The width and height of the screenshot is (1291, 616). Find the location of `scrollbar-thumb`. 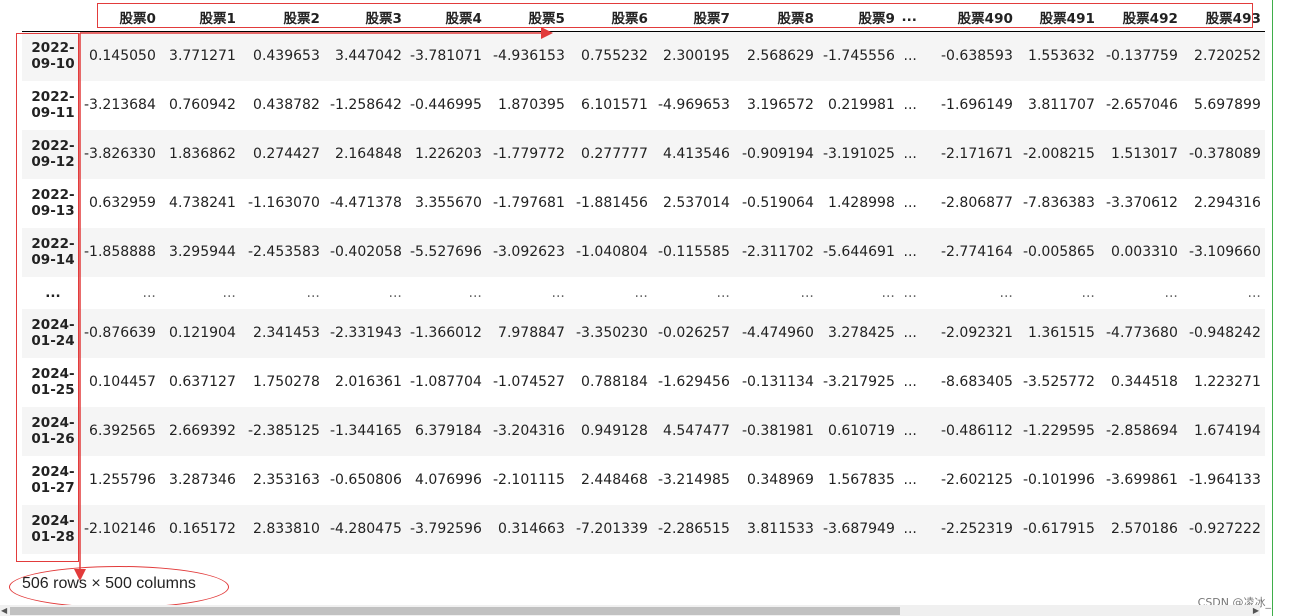

scrollbar-thumb is located at coordinates (455, 611).